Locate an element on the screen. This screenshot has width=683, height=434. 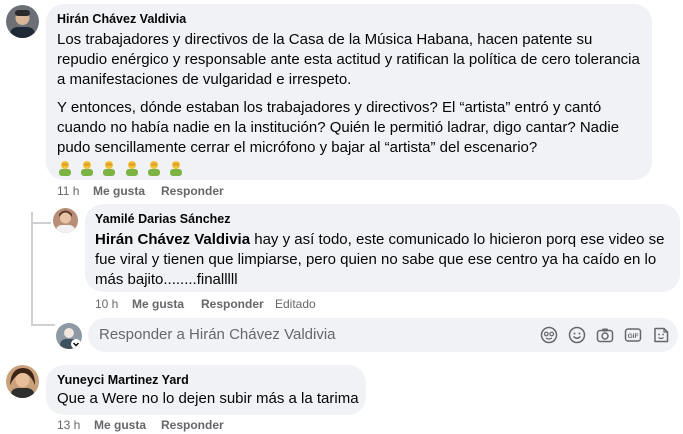
gif-icon: GIF is located at coordinates (633, 335).